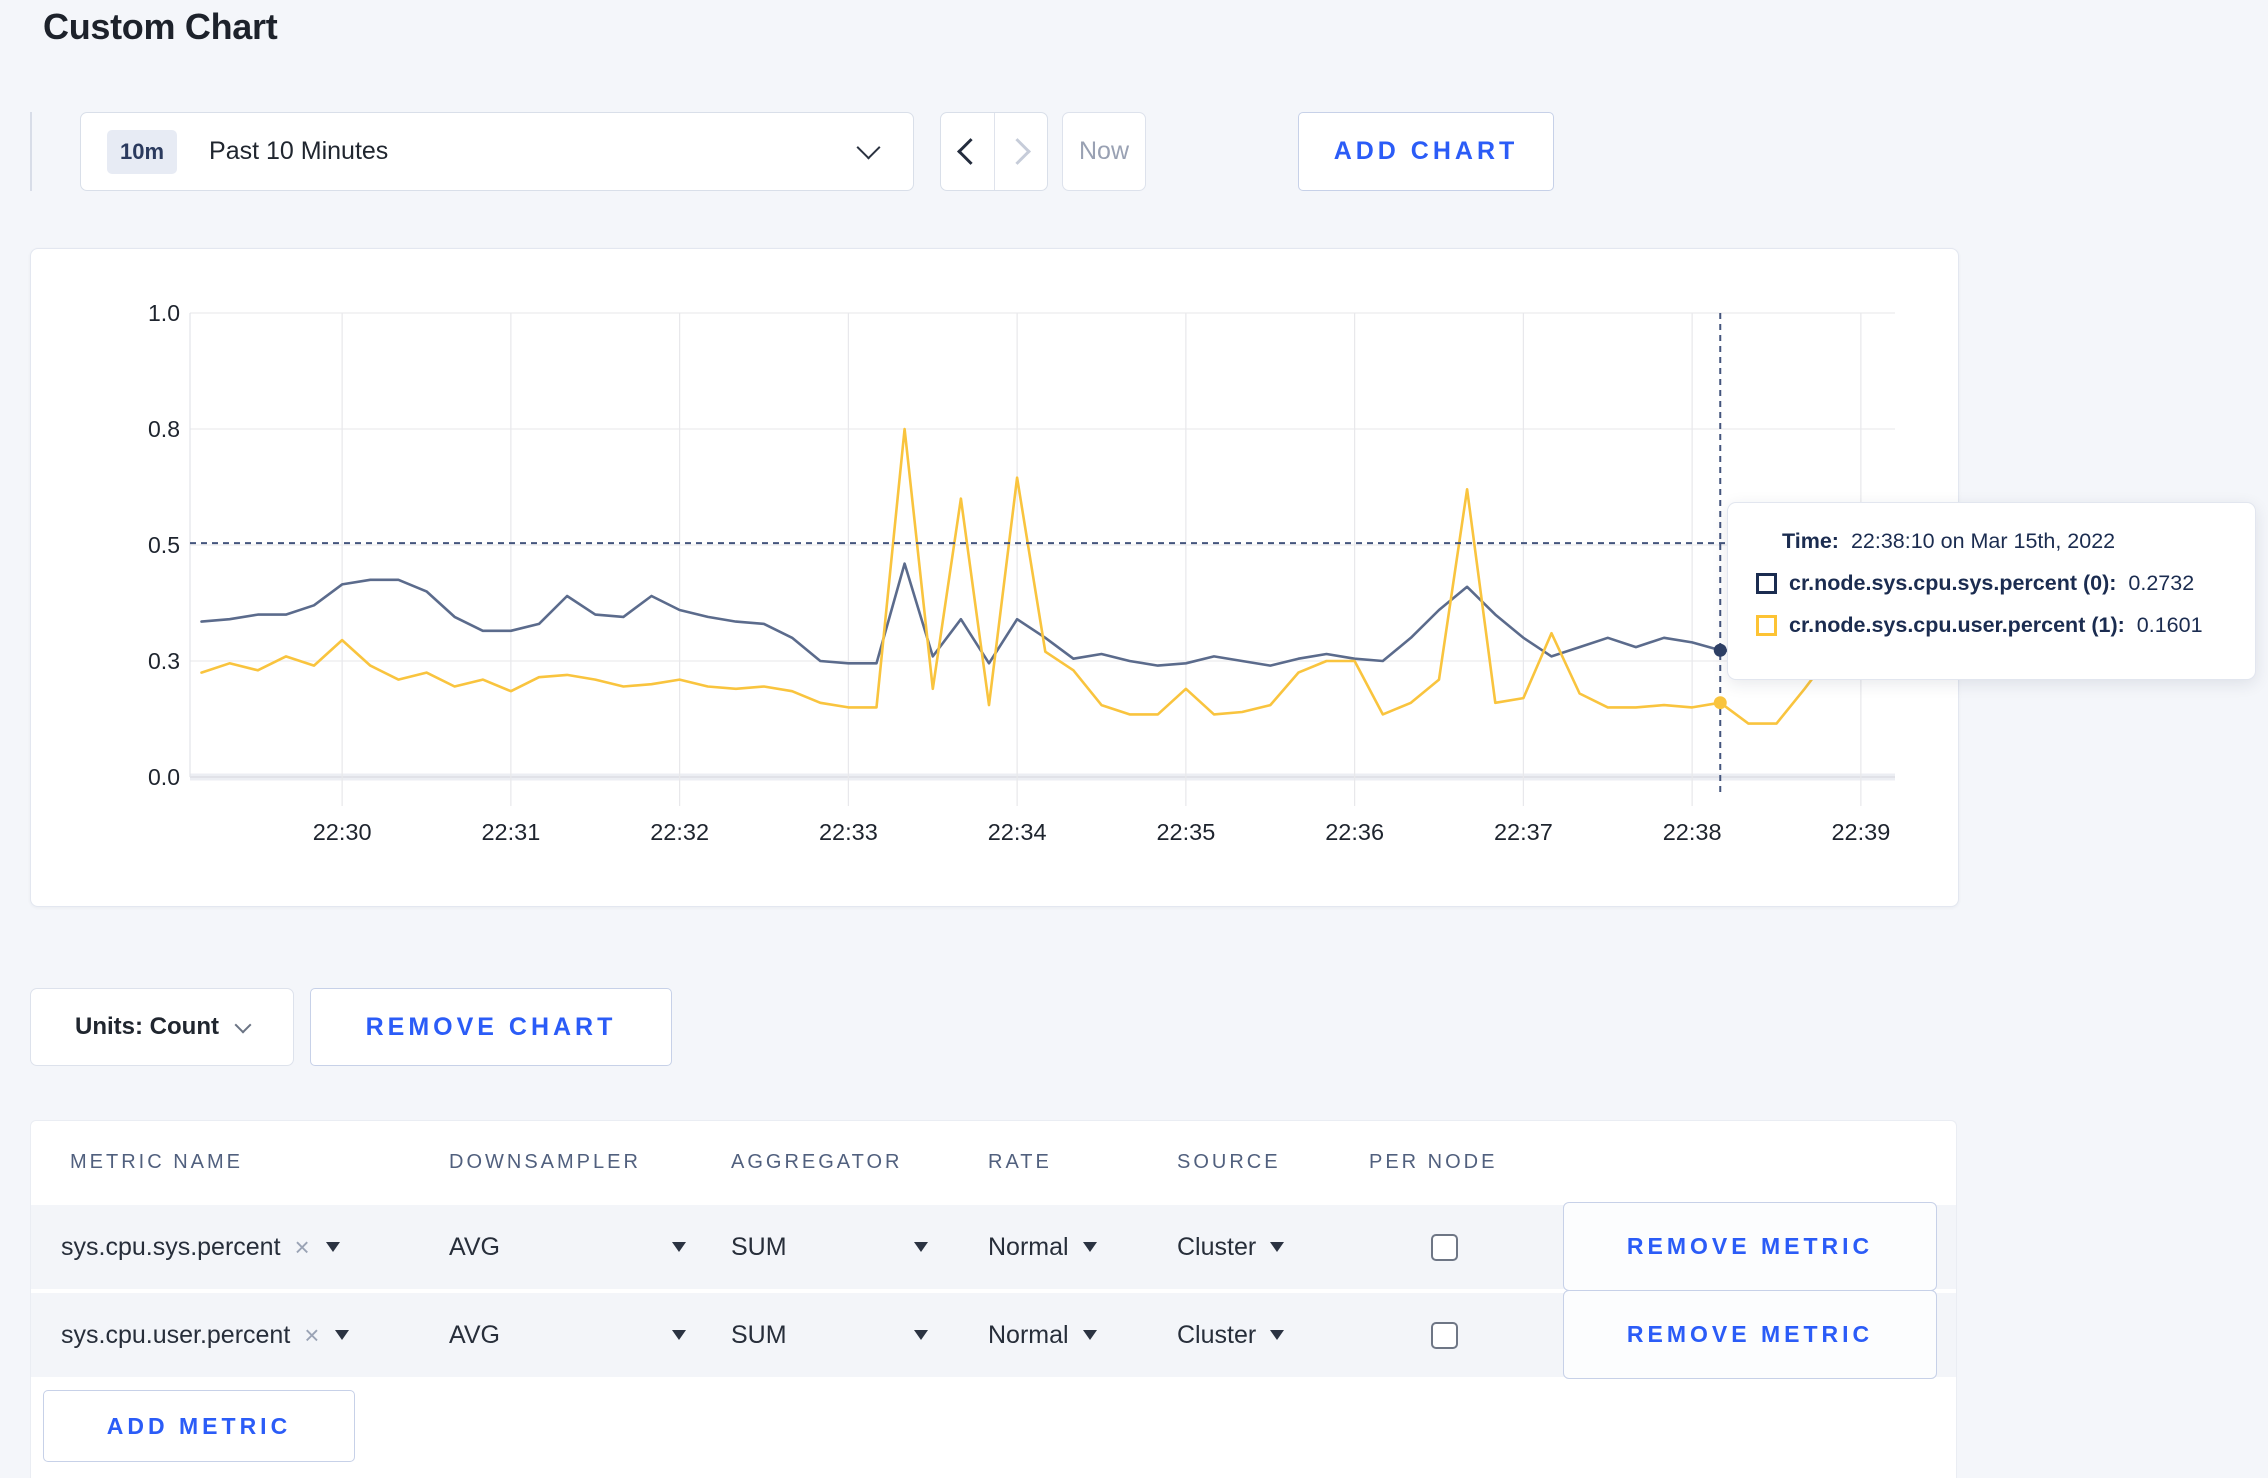 The width and height of the screenshot is (2268, 1478). What do you see at coordinates (491, 1027) in the screenshot?
I see `remove-chart-button: REMOVE CHART` at bounding box center [491, 1027].